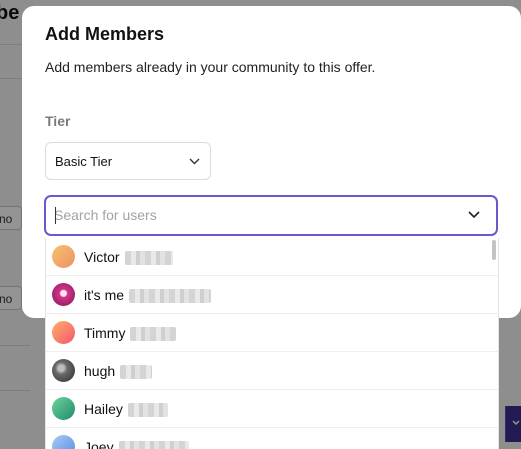 The height and width of the screenshot is (449, 521). I want to click on modal-title: Add Members, so click(105, 34).